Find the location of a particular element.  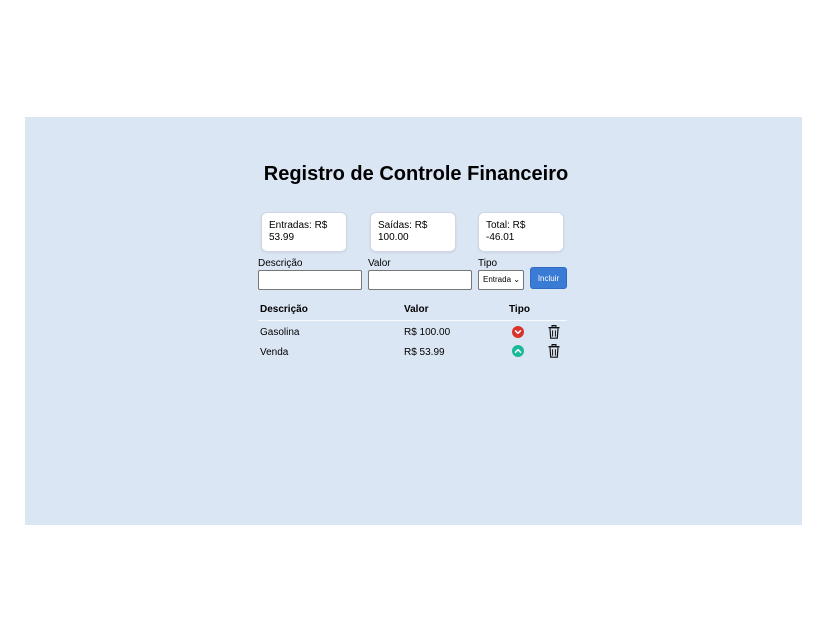

valor-input is located at coordinates (420, 280).